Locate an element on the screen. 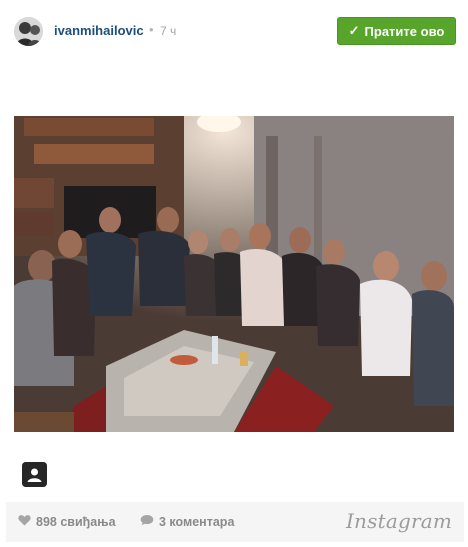 This screenshot has width=468, height=547. likes-label: 898 свиђања is located at coordinates (76, 521).